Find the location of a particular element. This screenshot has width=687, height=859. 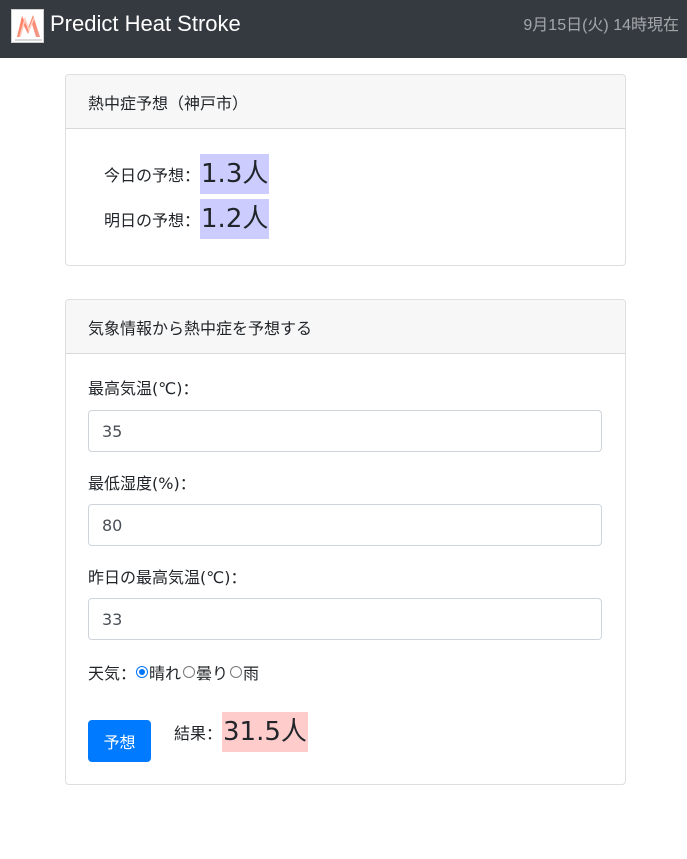

weather-selector: 天気： 晴れ 曇り 雨 is located at coordinates (174, 672).